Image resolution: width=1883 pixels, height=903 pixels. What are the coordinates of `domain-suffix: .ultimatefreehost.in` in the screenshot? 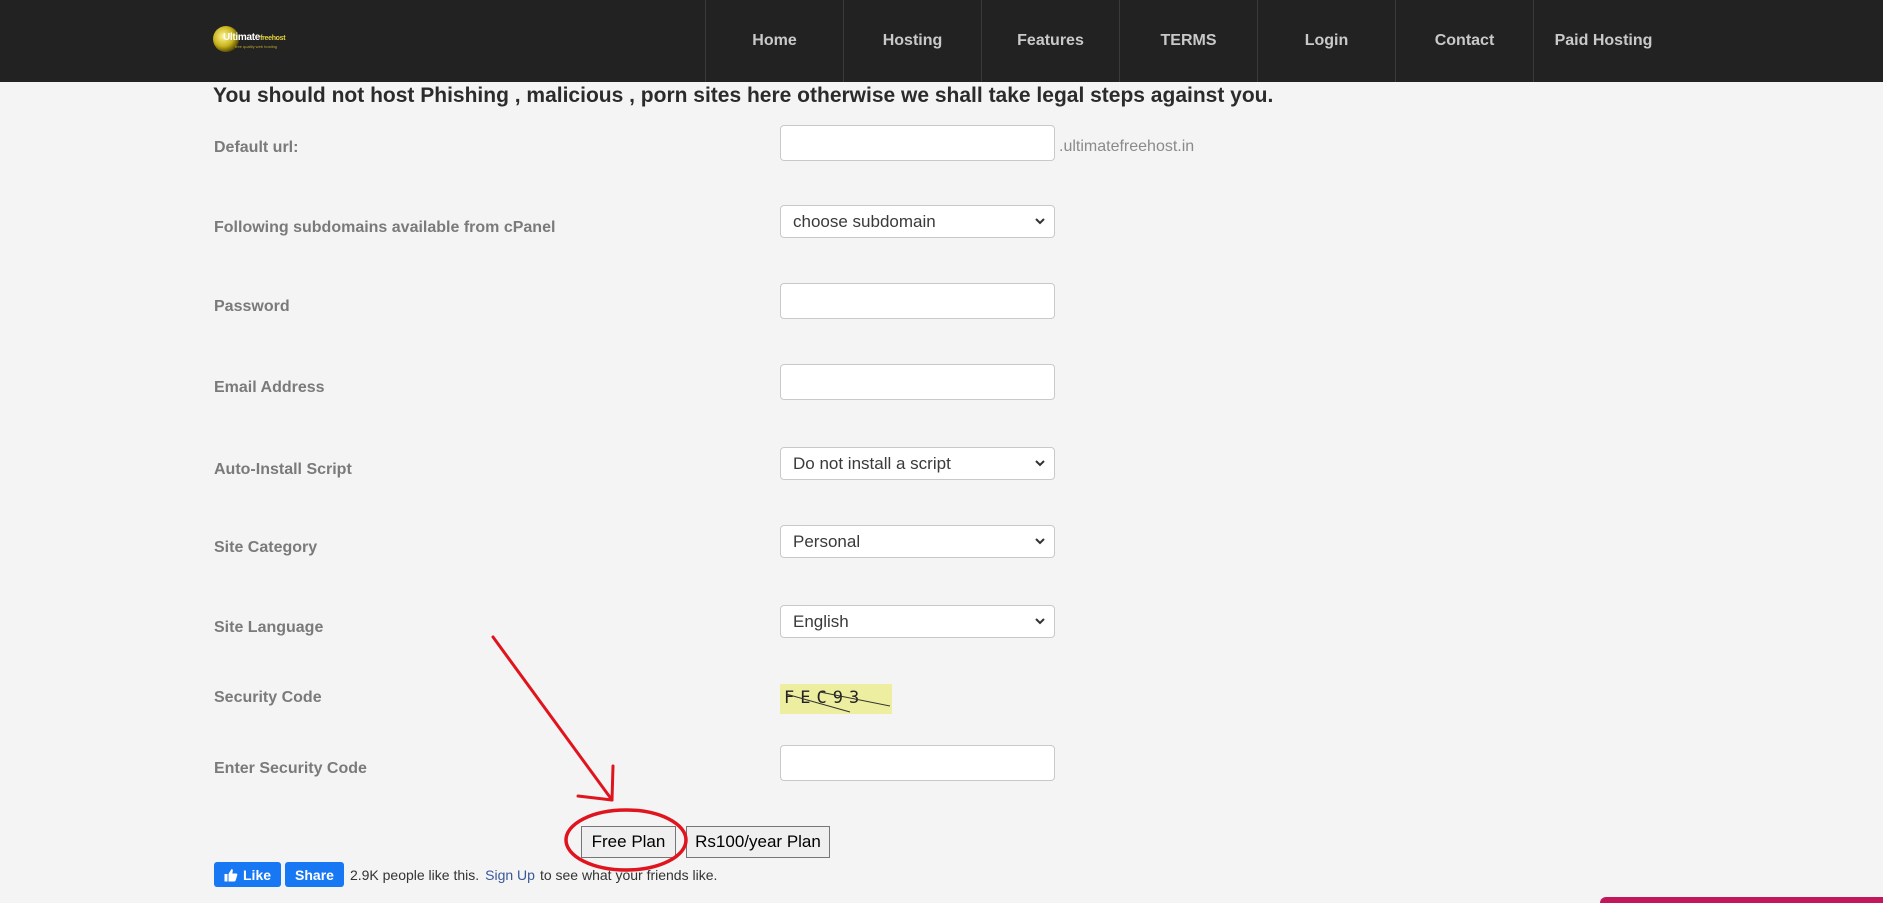 It's located at (1127, 146).